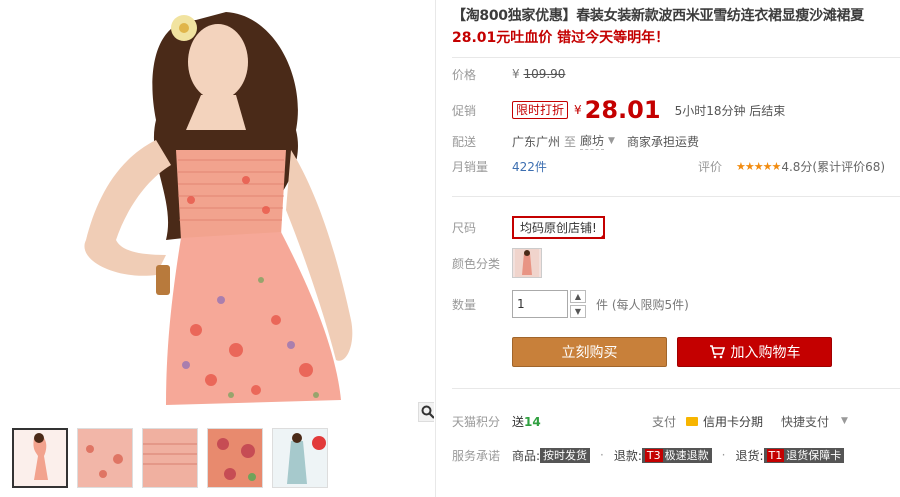 This screenshot has width=900, height=497. I want to click on currency-symbol: ¥, so click(578, 110).